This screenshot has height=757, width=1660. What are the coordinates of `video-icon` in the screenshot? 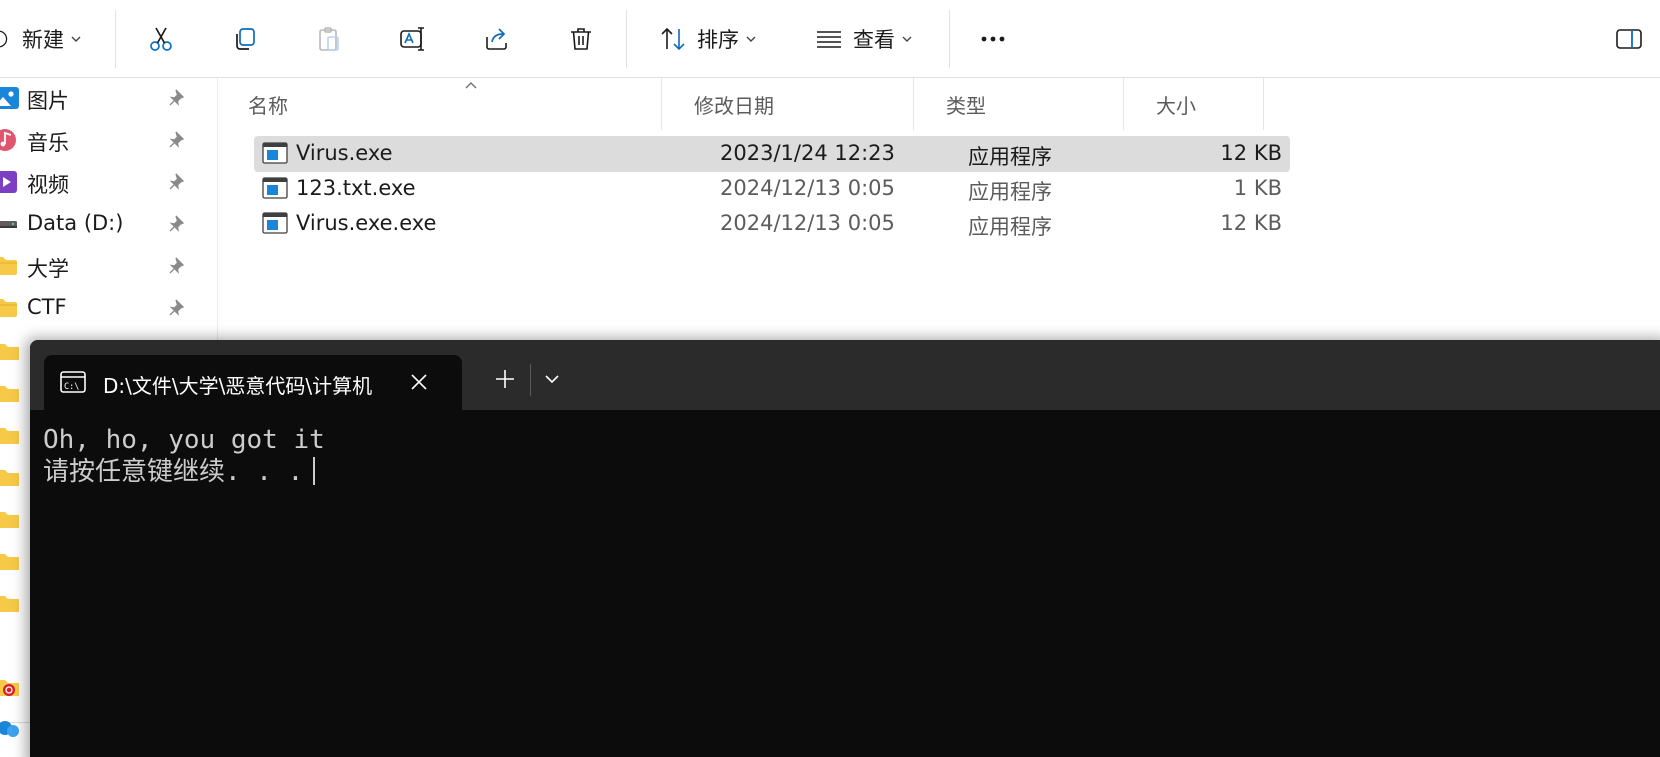 It's located at (8, 182).